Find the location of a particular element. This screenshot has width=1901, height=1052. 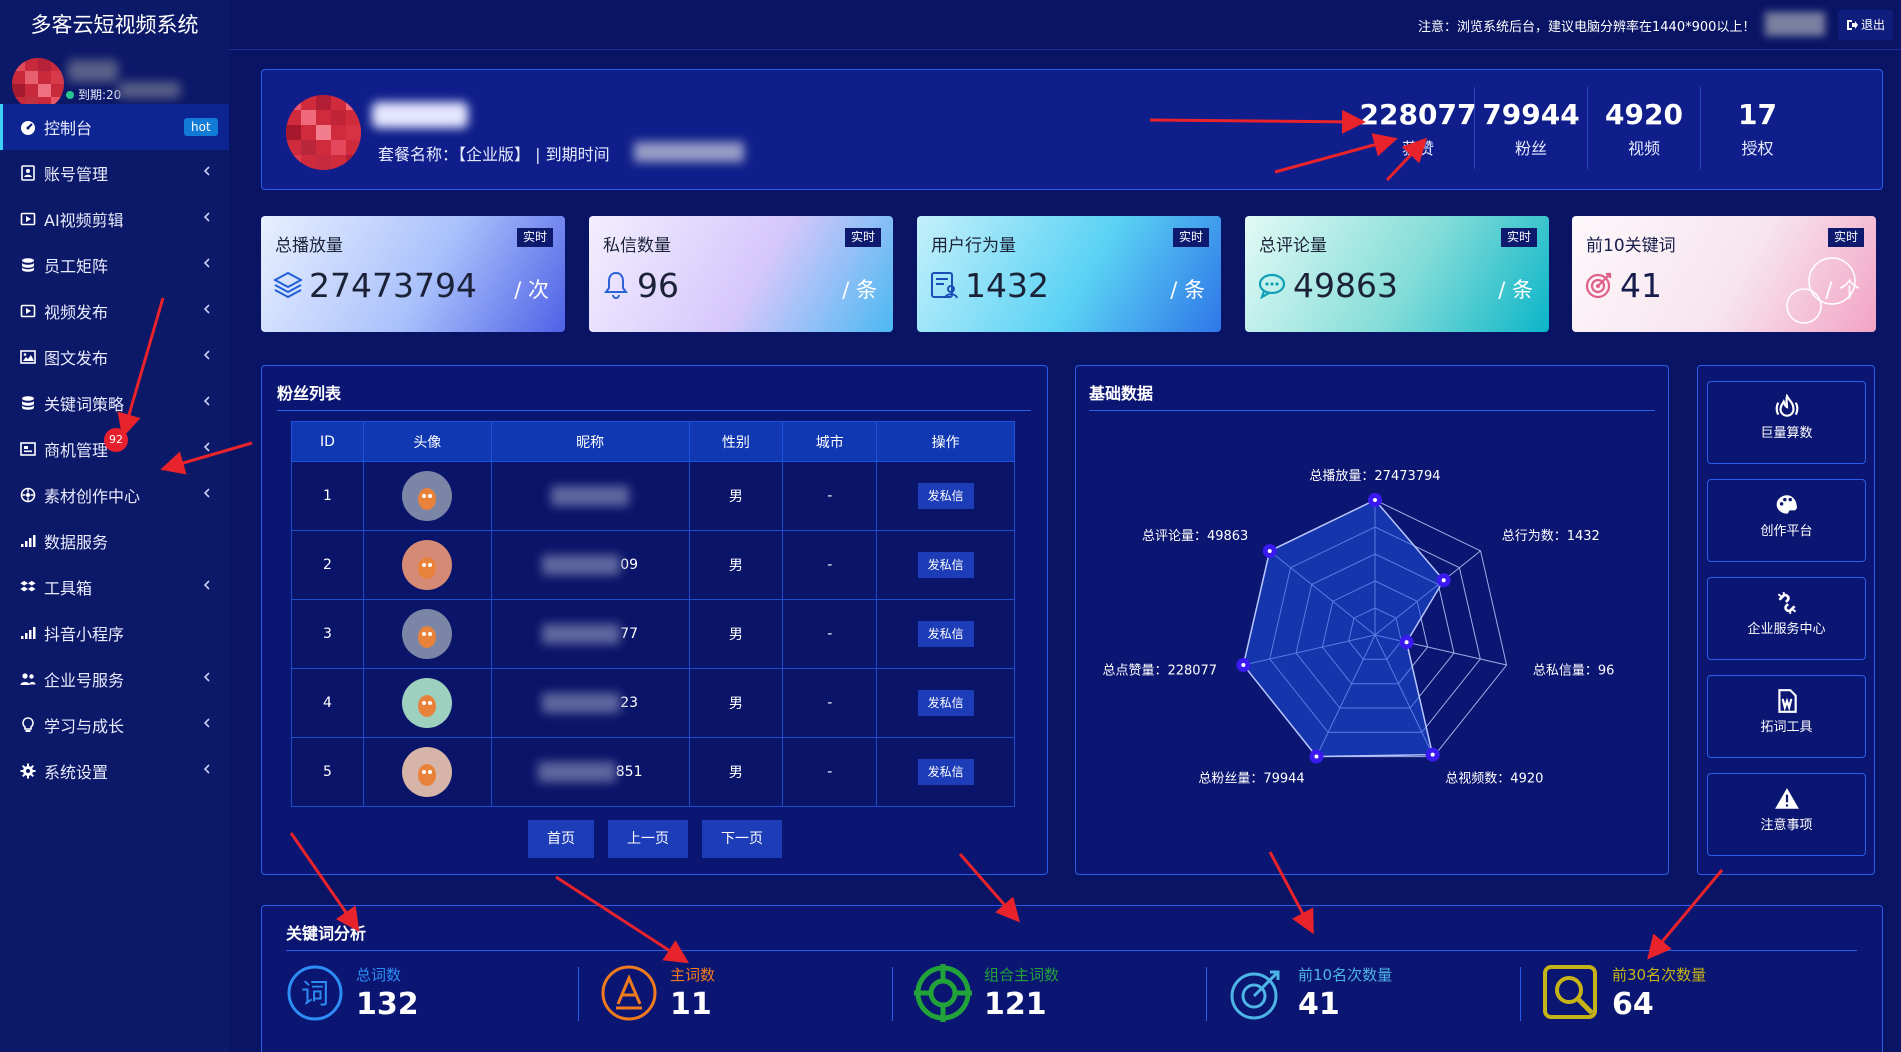

tool-label: 拓词工具 is located at coordinates (1786, 727).